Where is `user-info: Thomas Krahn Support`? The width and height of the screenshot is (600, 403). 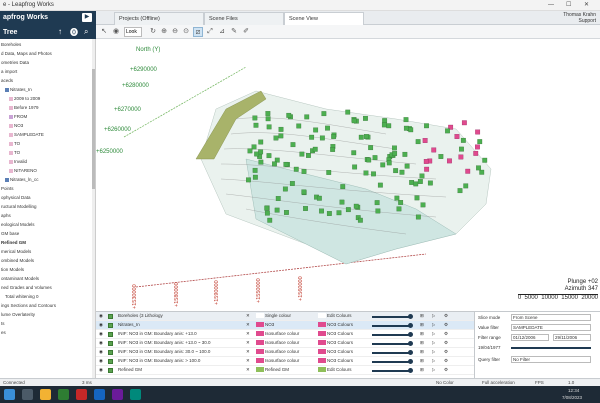 user-info: Thomas Krahn Support is located at coordinates (579, 18).